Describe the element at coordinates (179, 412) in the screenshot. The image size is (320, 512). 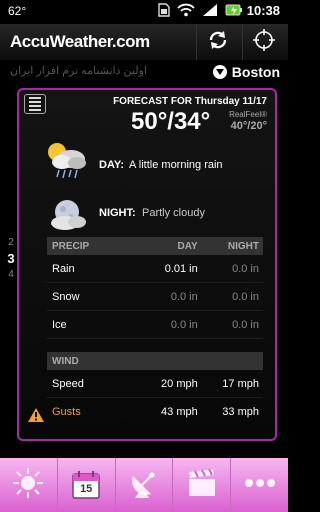
I see `day-value: 43 mph` at that location.